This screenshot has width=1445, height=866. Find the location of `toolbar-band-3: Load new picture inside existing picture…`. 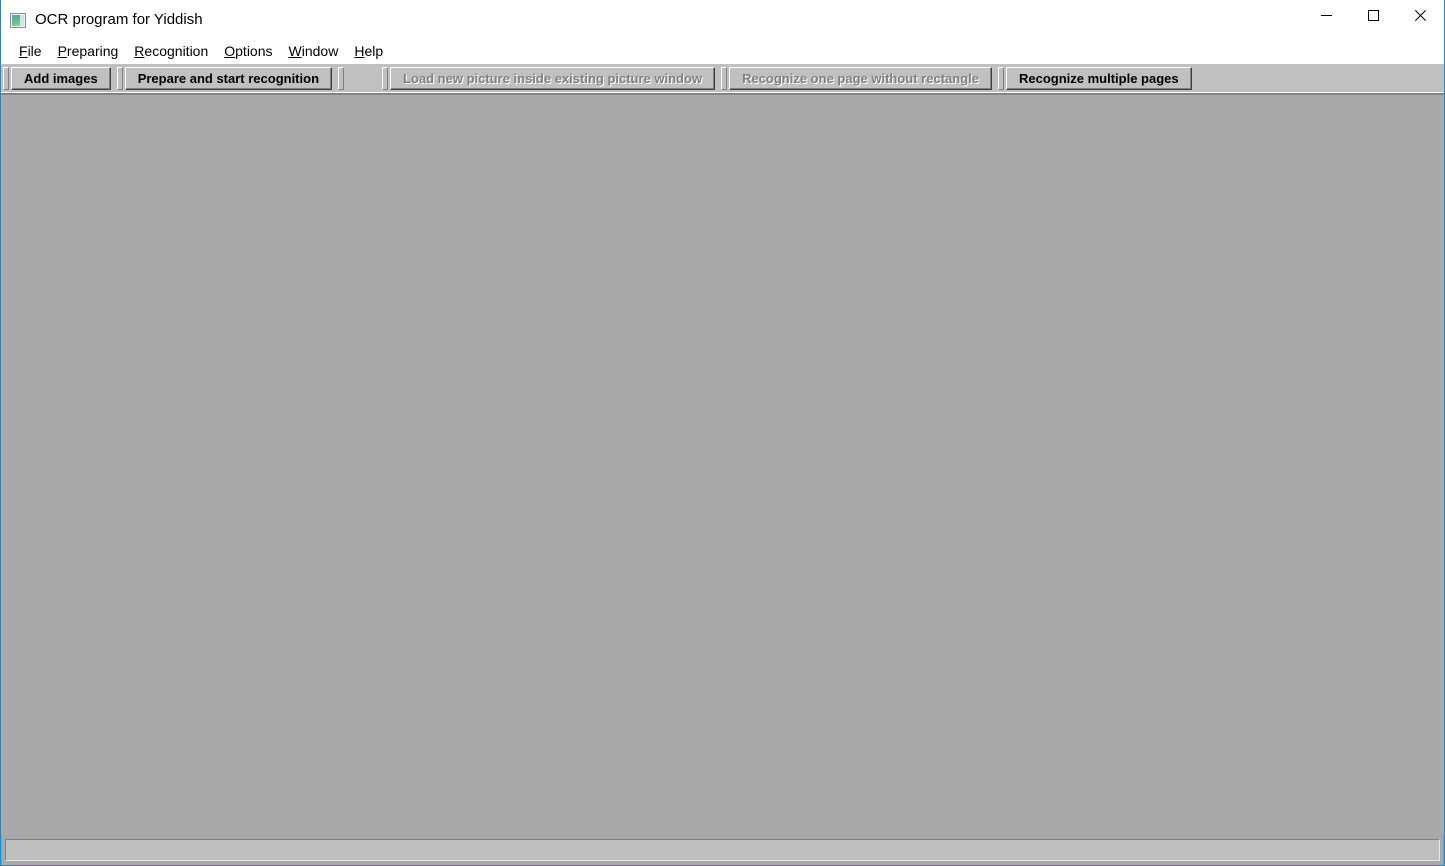

toolbar-band-3: Load new picture inside existing picture… is located at coordinates (549, 78).